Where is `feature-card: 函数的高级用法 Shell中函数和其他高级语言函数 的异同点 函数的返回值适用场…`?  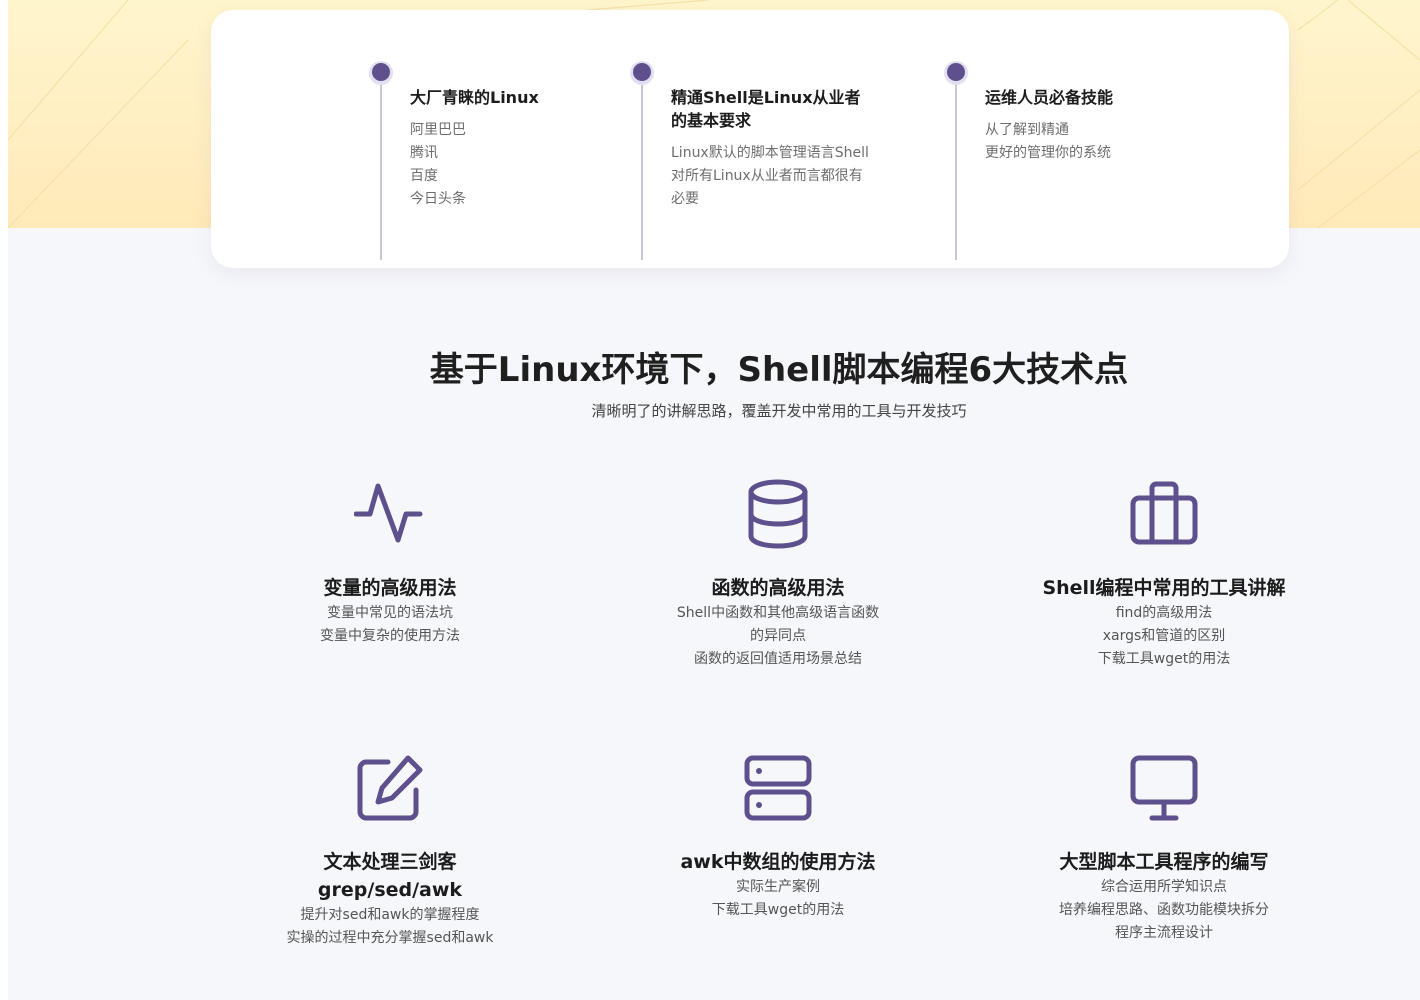
feature-card: 函数的高级用法 Shell中函数和其他高级语言函数 的异同点 函数的返回值适用场… is located at coordinates (778, 574).